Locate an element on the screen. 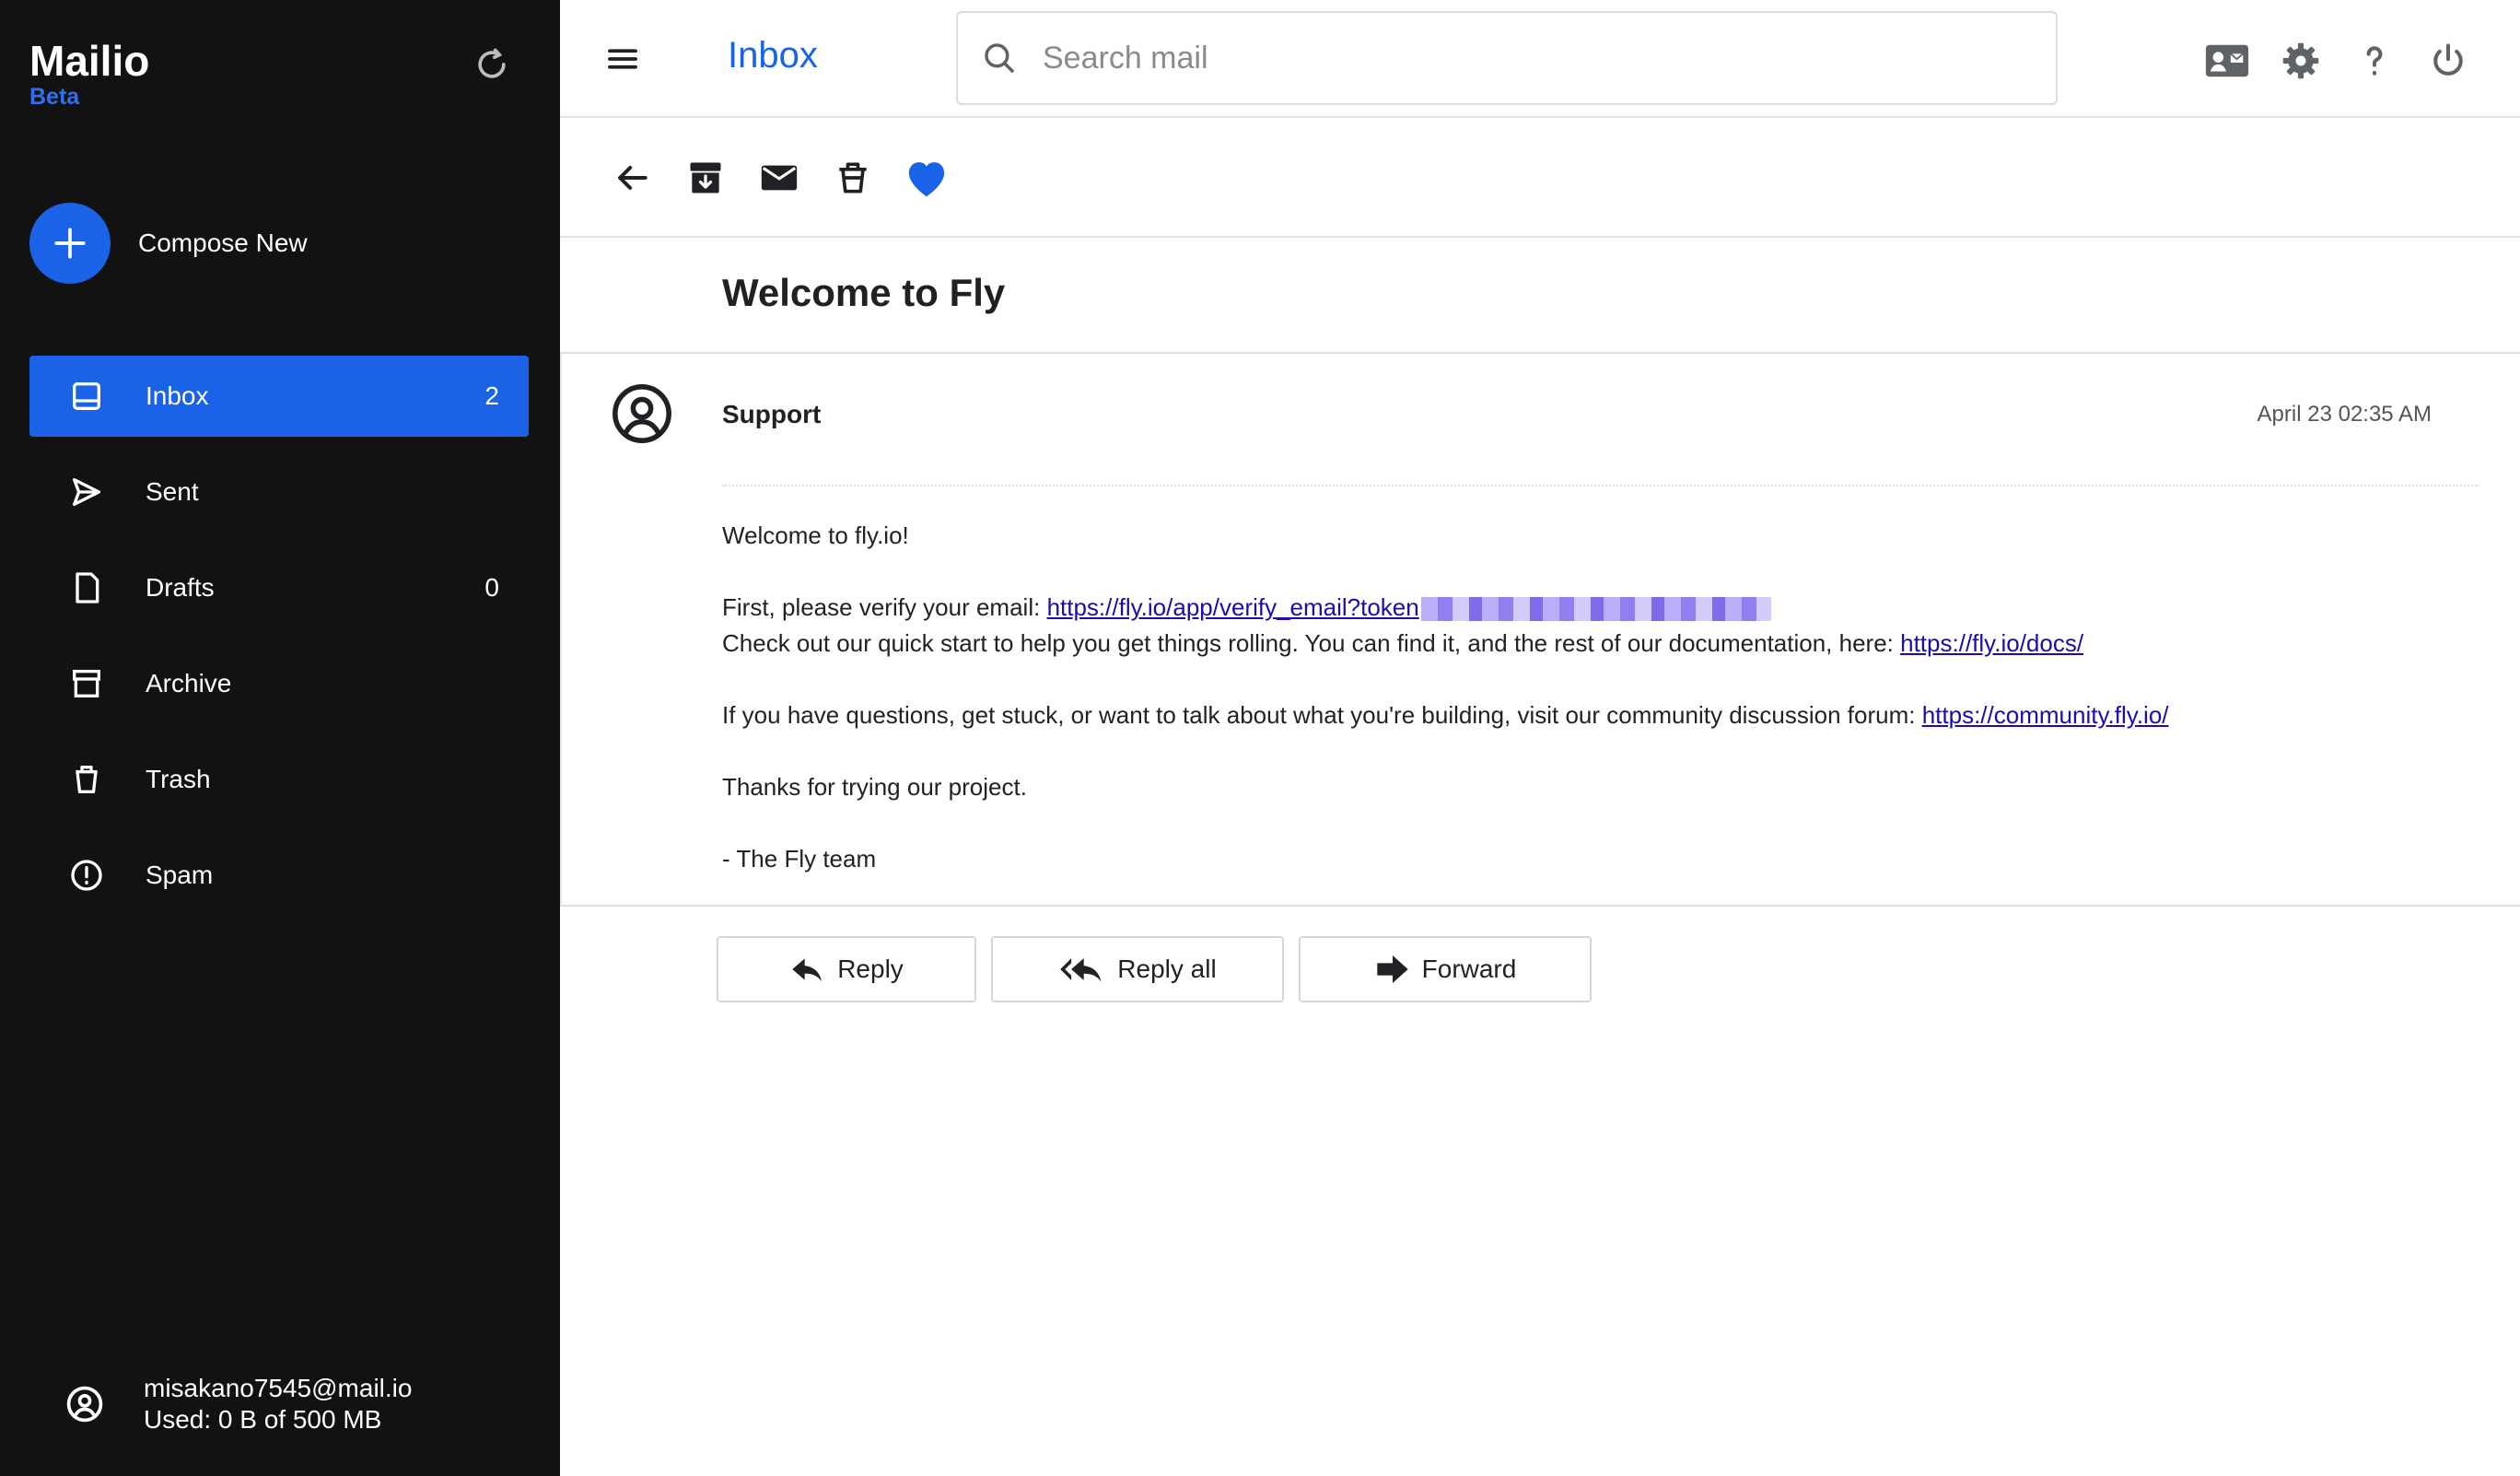 The width and height of the screenshot is (2520, 1476). sidebar-item-trash: Trash is located at coordinates (279, 780).